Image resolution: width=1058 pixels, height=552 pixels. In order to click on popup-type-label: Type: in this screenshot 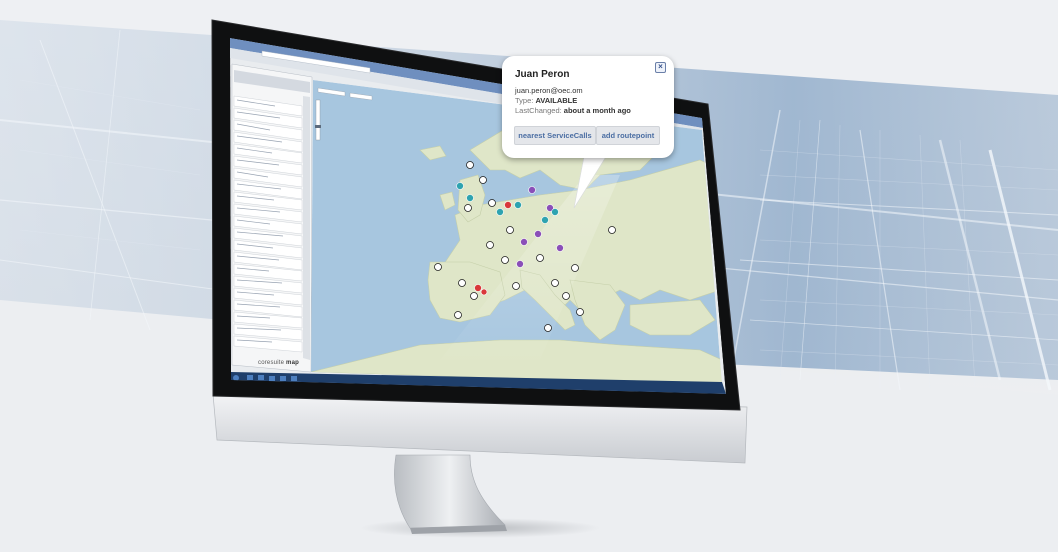, I will do `click(524, 100)`.